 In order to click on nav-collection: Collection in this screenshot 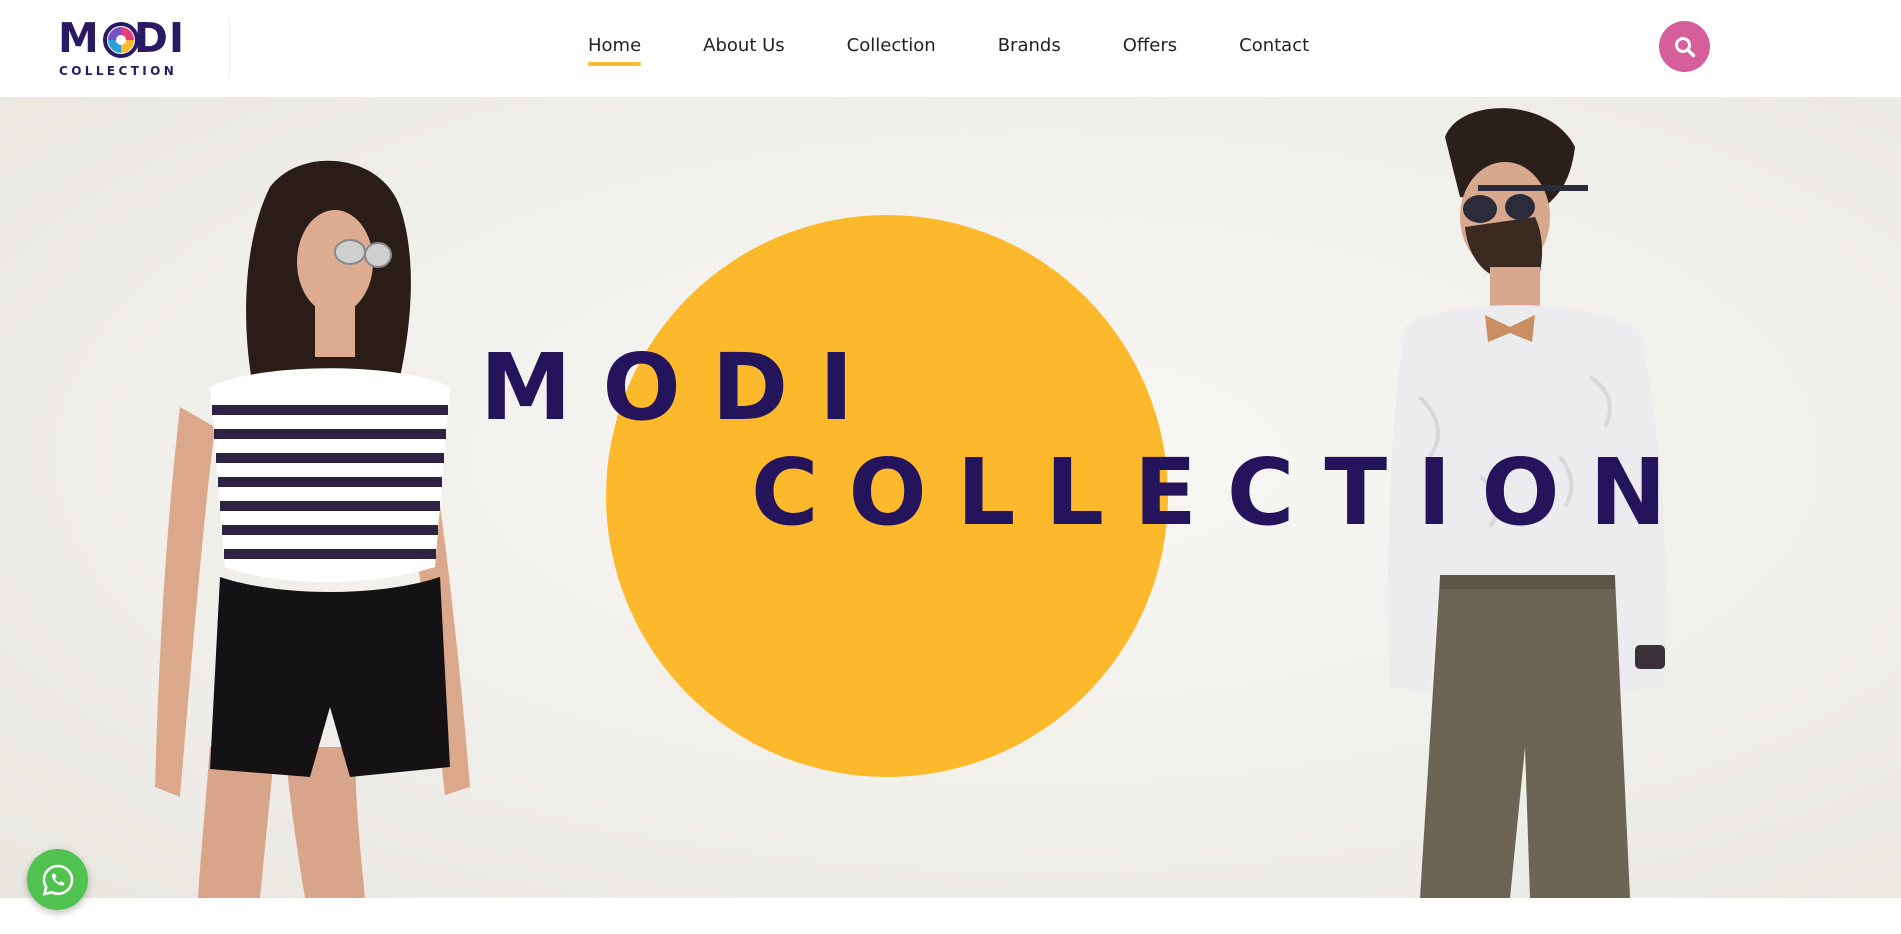, I will do `click(891, 50)`.